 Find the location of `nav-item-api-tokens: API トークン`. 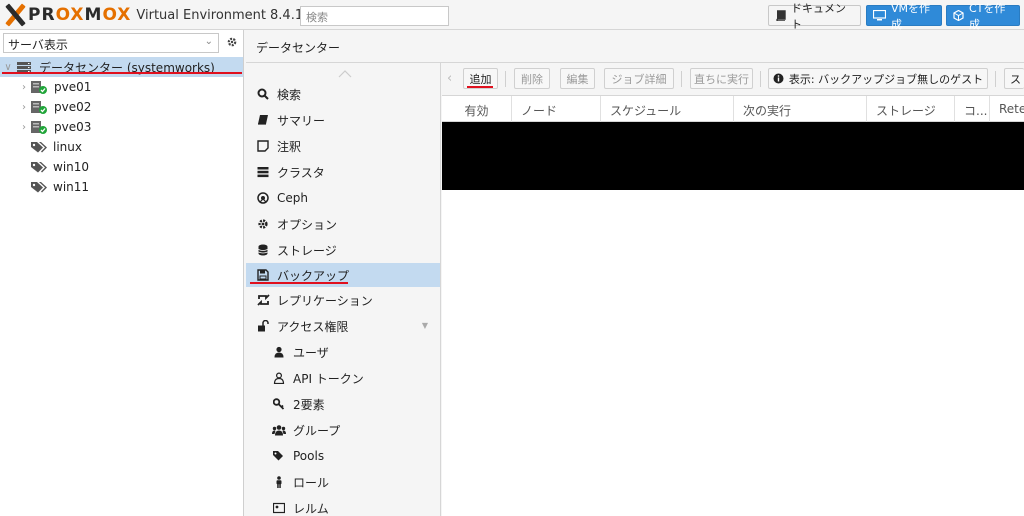

nav-item-api-tokens: API トークン is located at coordinates (343, 378).